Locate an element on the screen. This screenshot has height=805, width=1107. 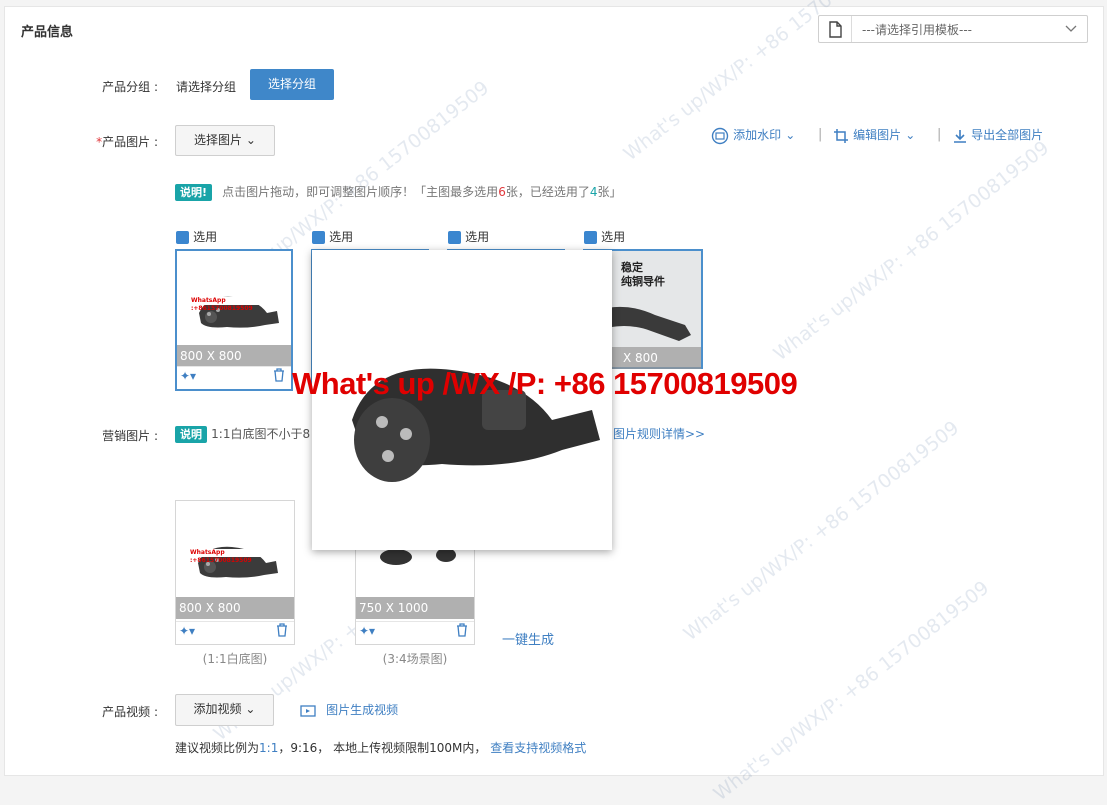
product-images-label: *产品图片 : is located at coordinates (113, 141).